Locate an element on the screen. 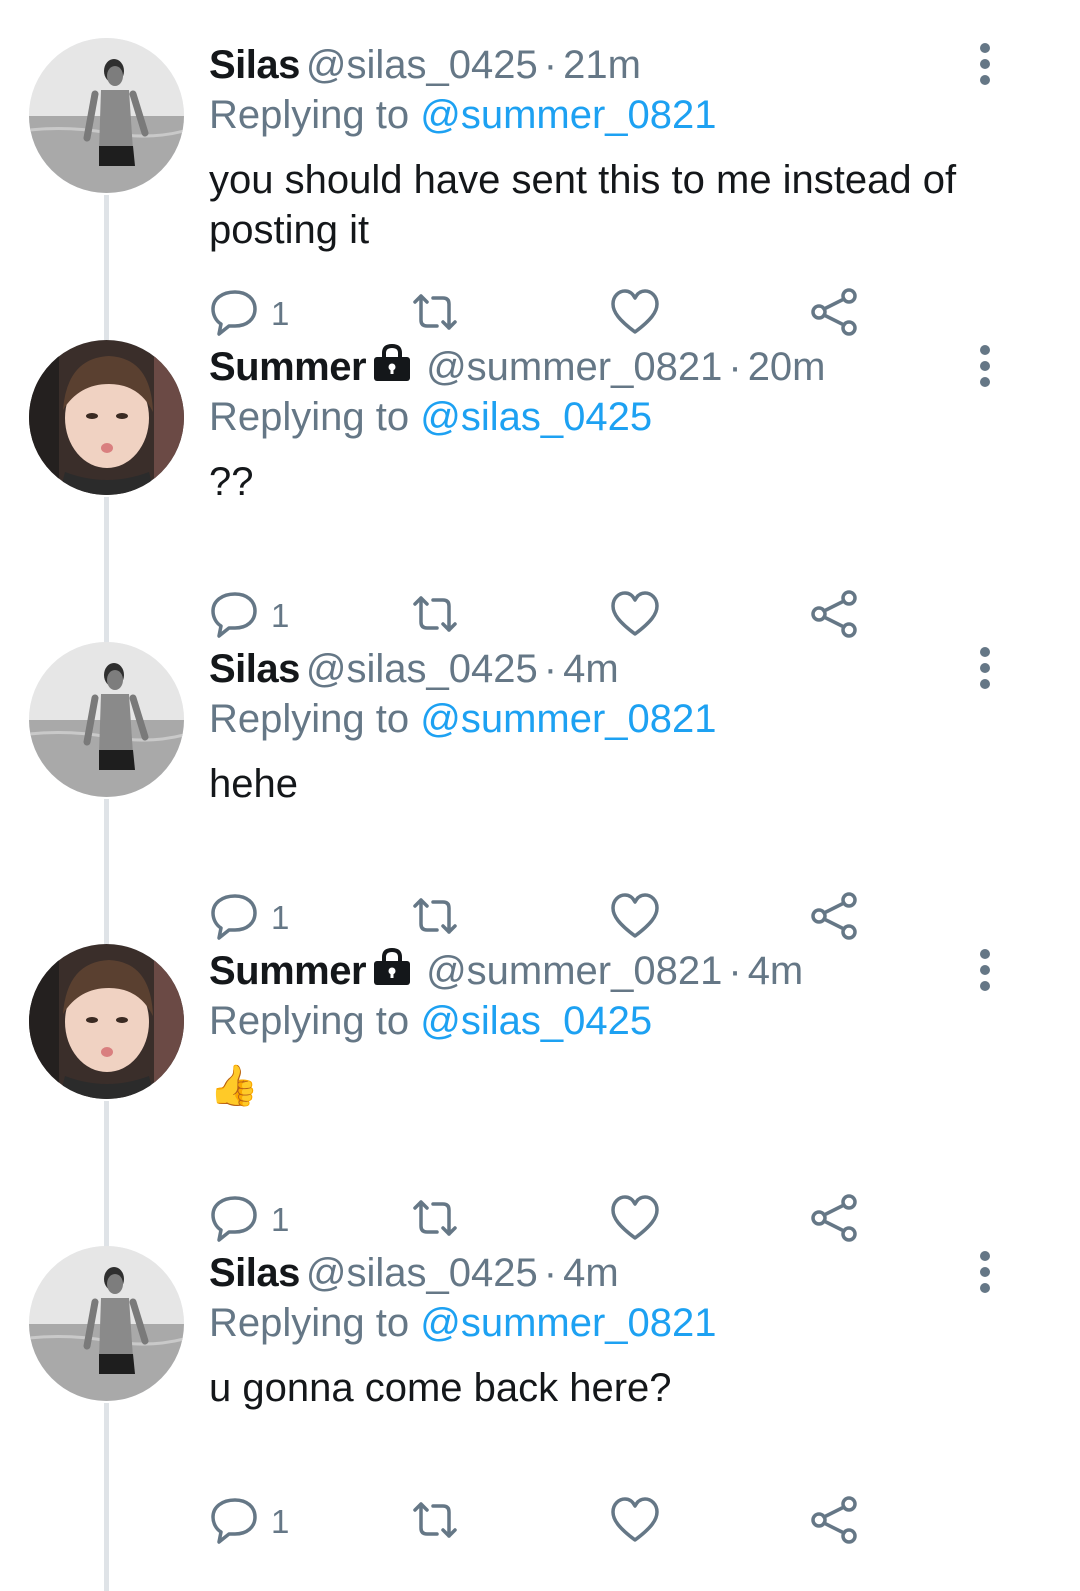 This screenshot has height=1591, width=1080. timestamp: 20m is located at coordinates (787, 367).